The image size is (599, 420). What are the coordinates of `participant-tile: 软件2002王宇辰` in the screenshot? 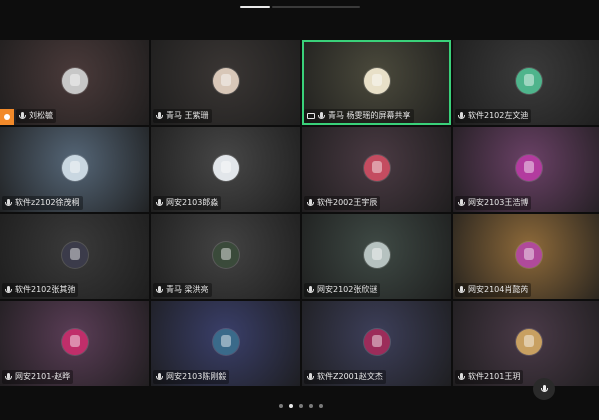 It's located at (376, 169).